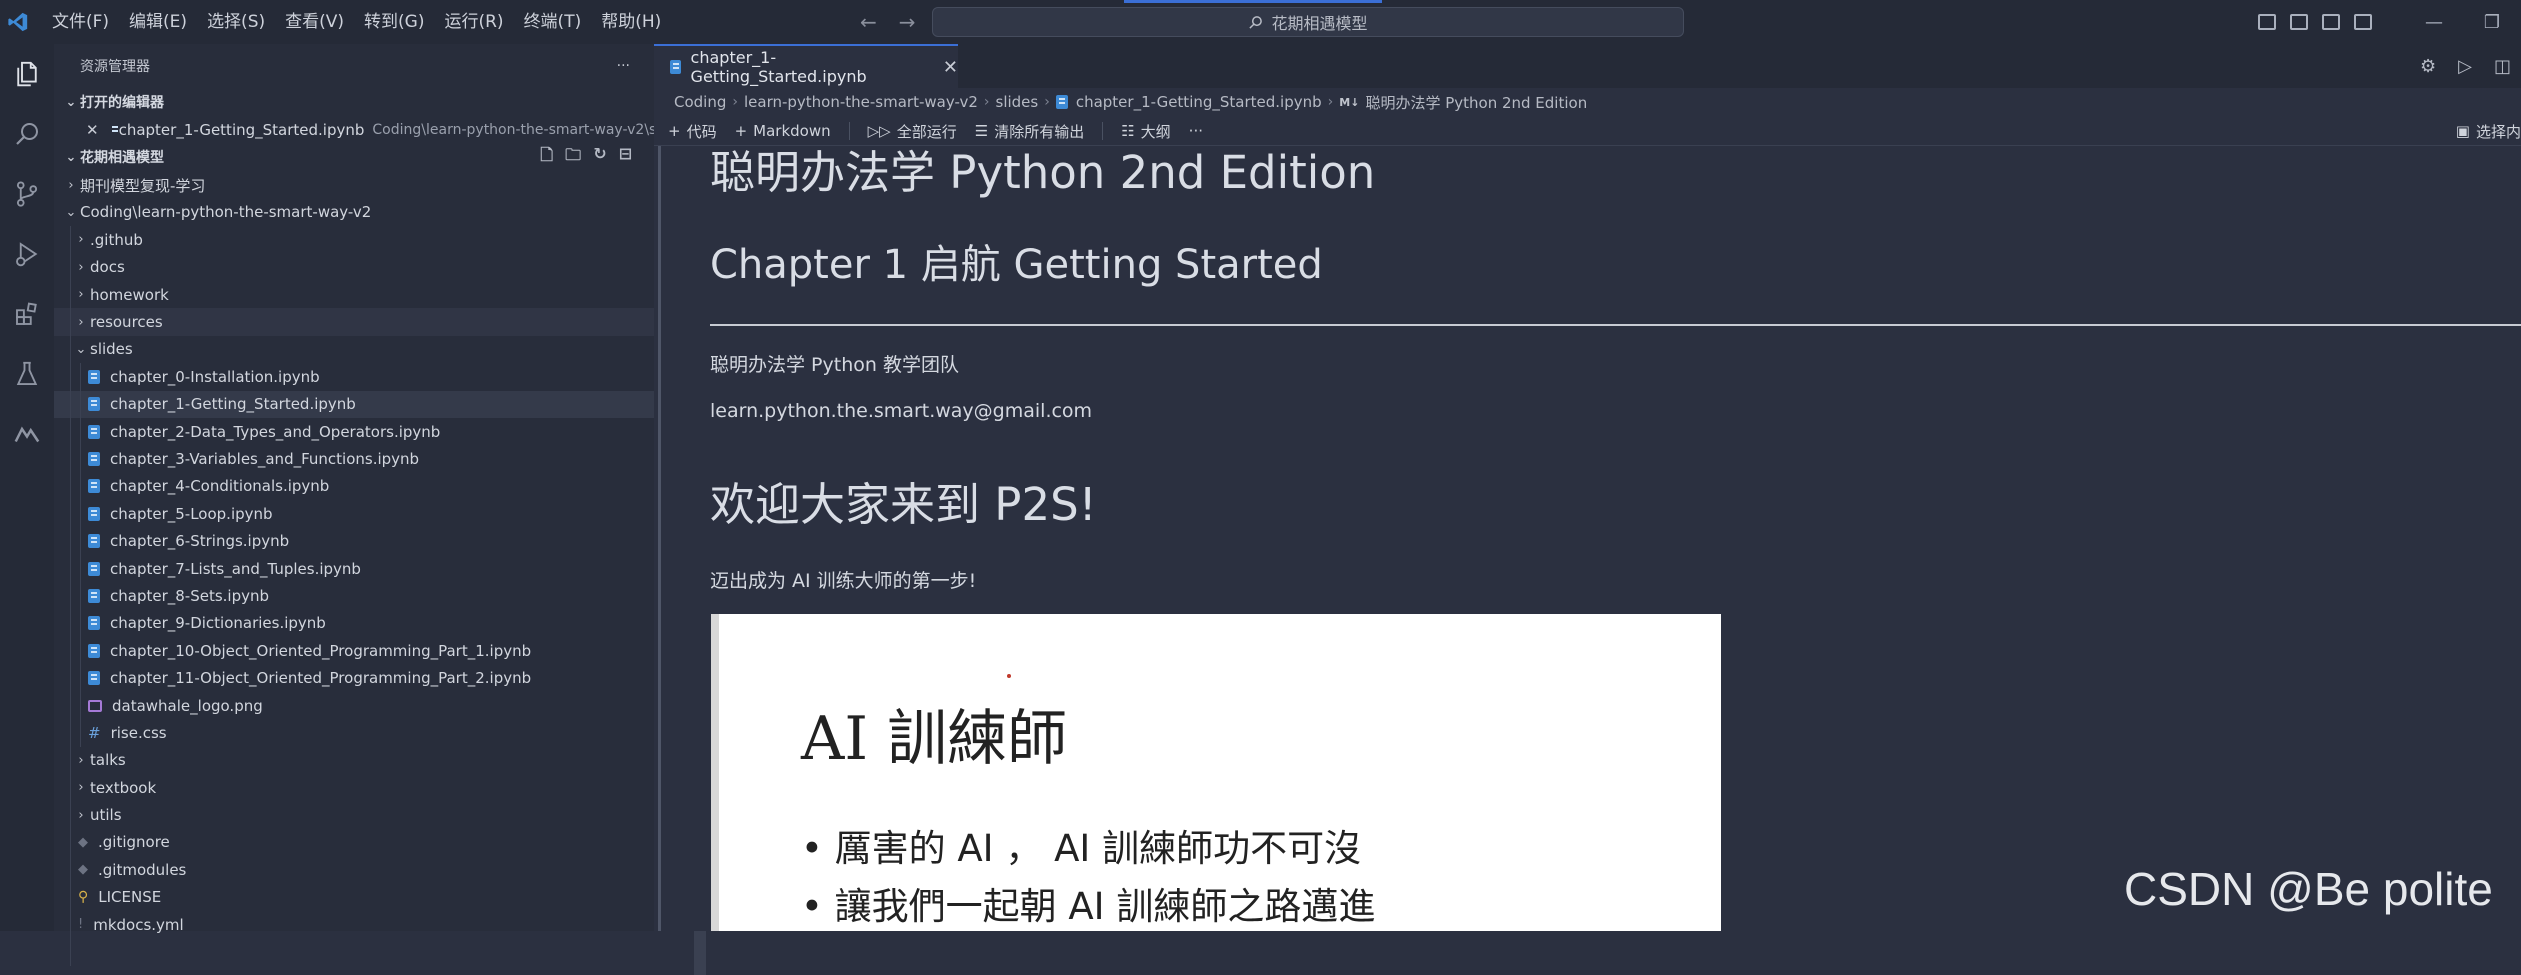 This screenshot has width=2521, height=975. I want to click on search-icon, so click(27, 134).